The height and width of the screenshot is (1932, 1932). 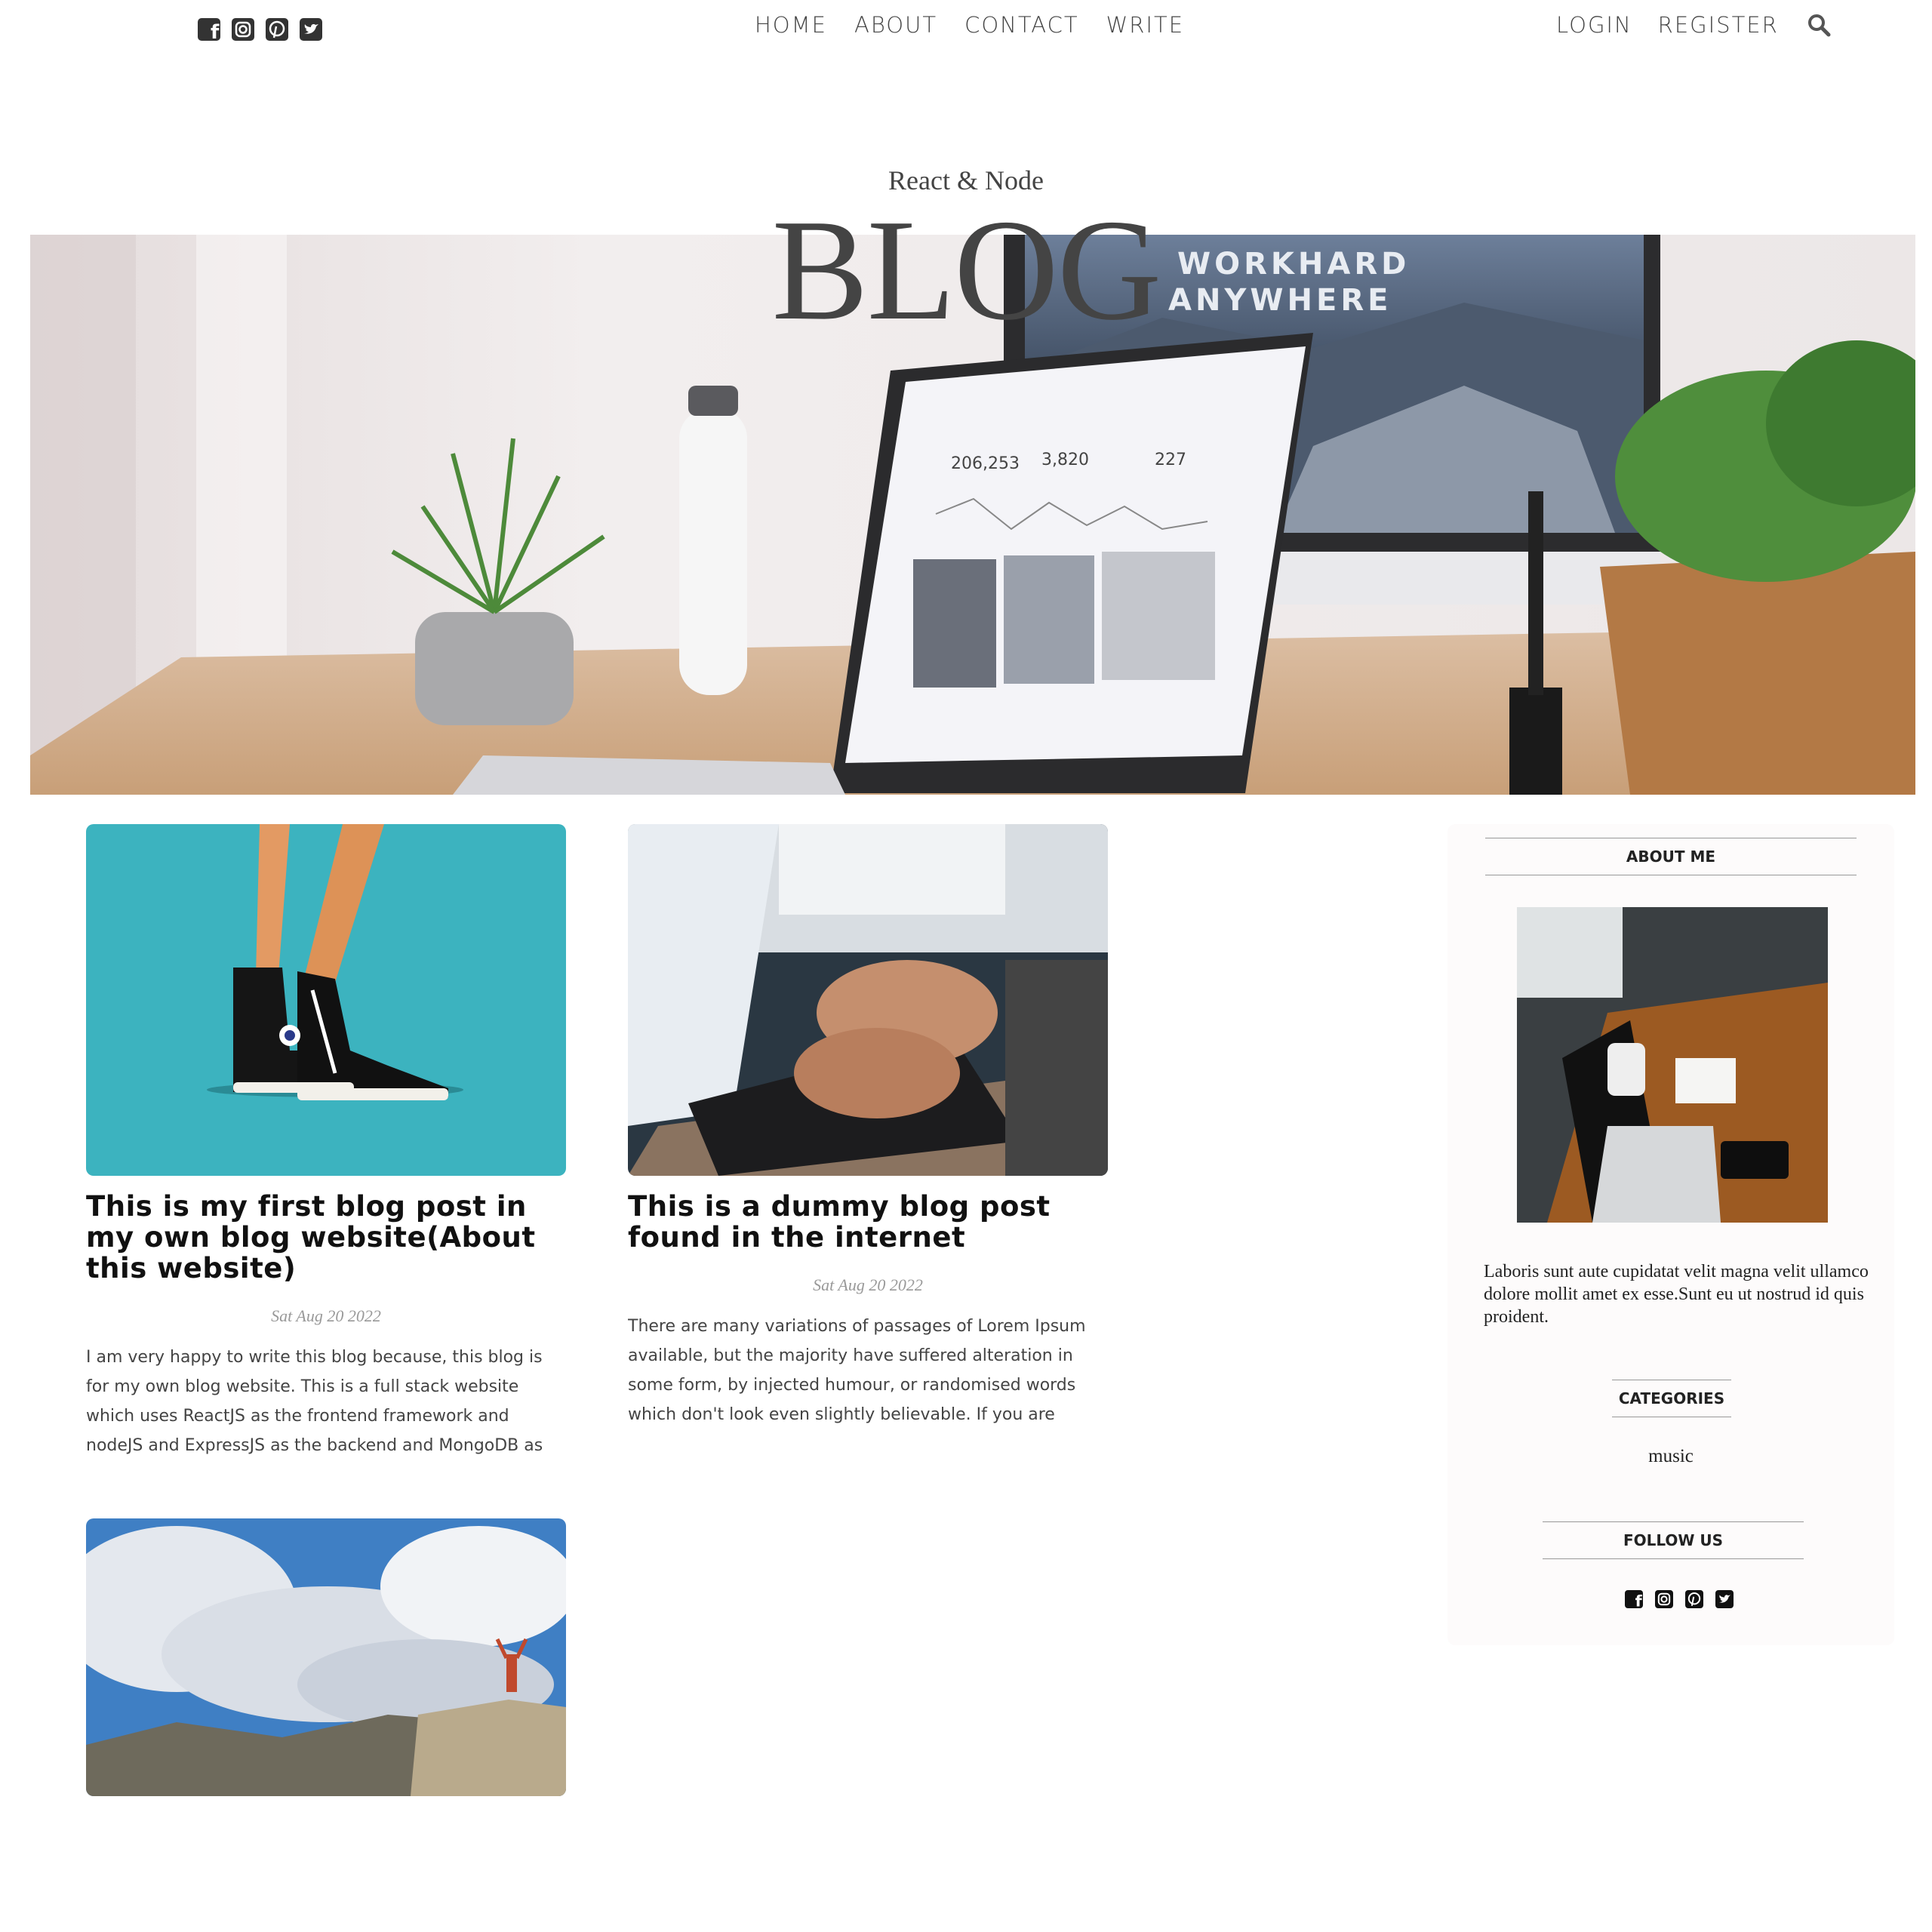 What do you see at coordinates (1670, 1456) in the screenshot?
I see `category-item: music` at bounding box center [1670, 1456].